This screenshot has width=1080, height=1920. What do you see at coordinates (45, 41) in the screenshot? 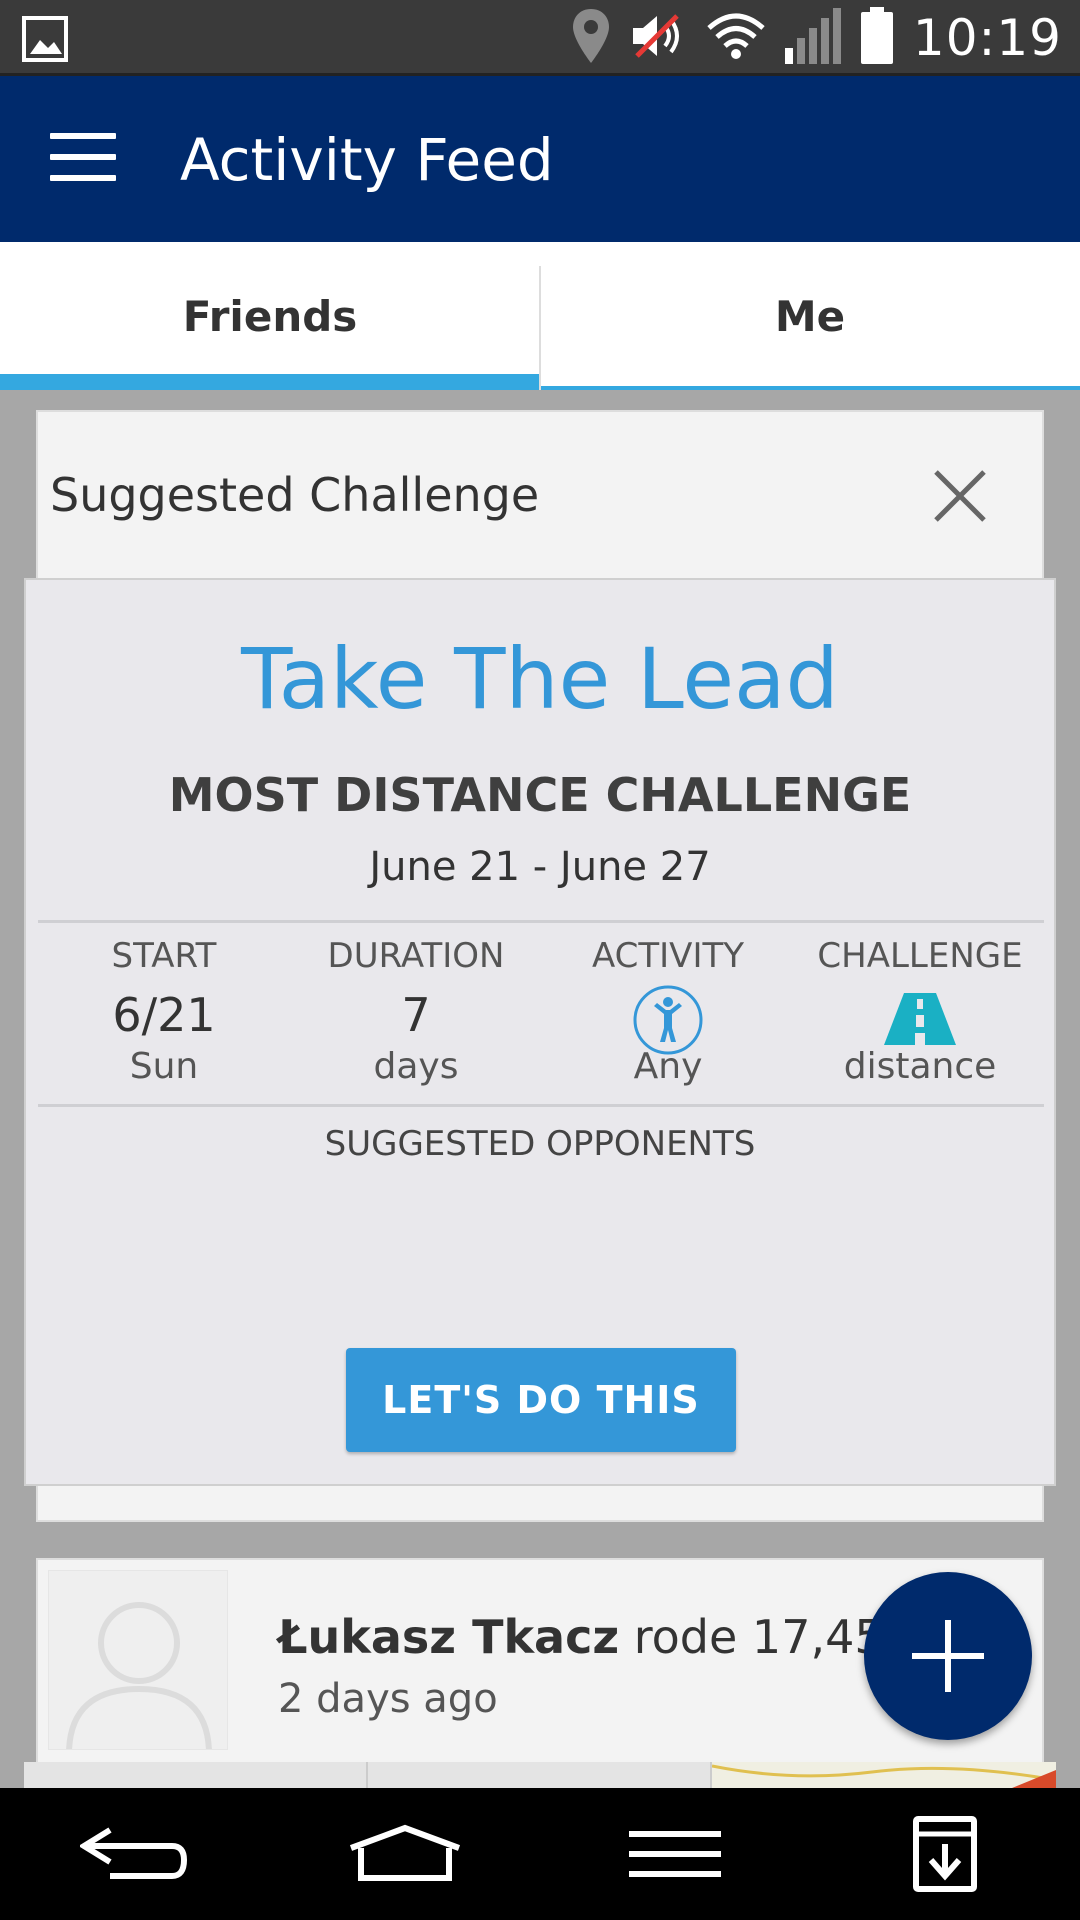
I see `gallery-icon` at bounding box center [45, 41].